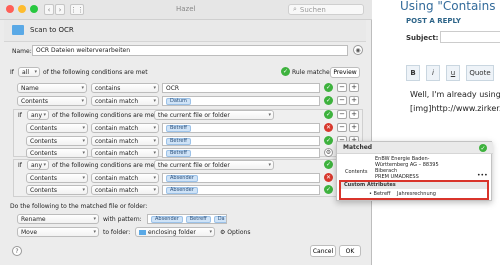  What do you see at coordinates (241, 88) in the screenshot?
I see `condition-value-field: OCR` at bounding box center [241, 88].